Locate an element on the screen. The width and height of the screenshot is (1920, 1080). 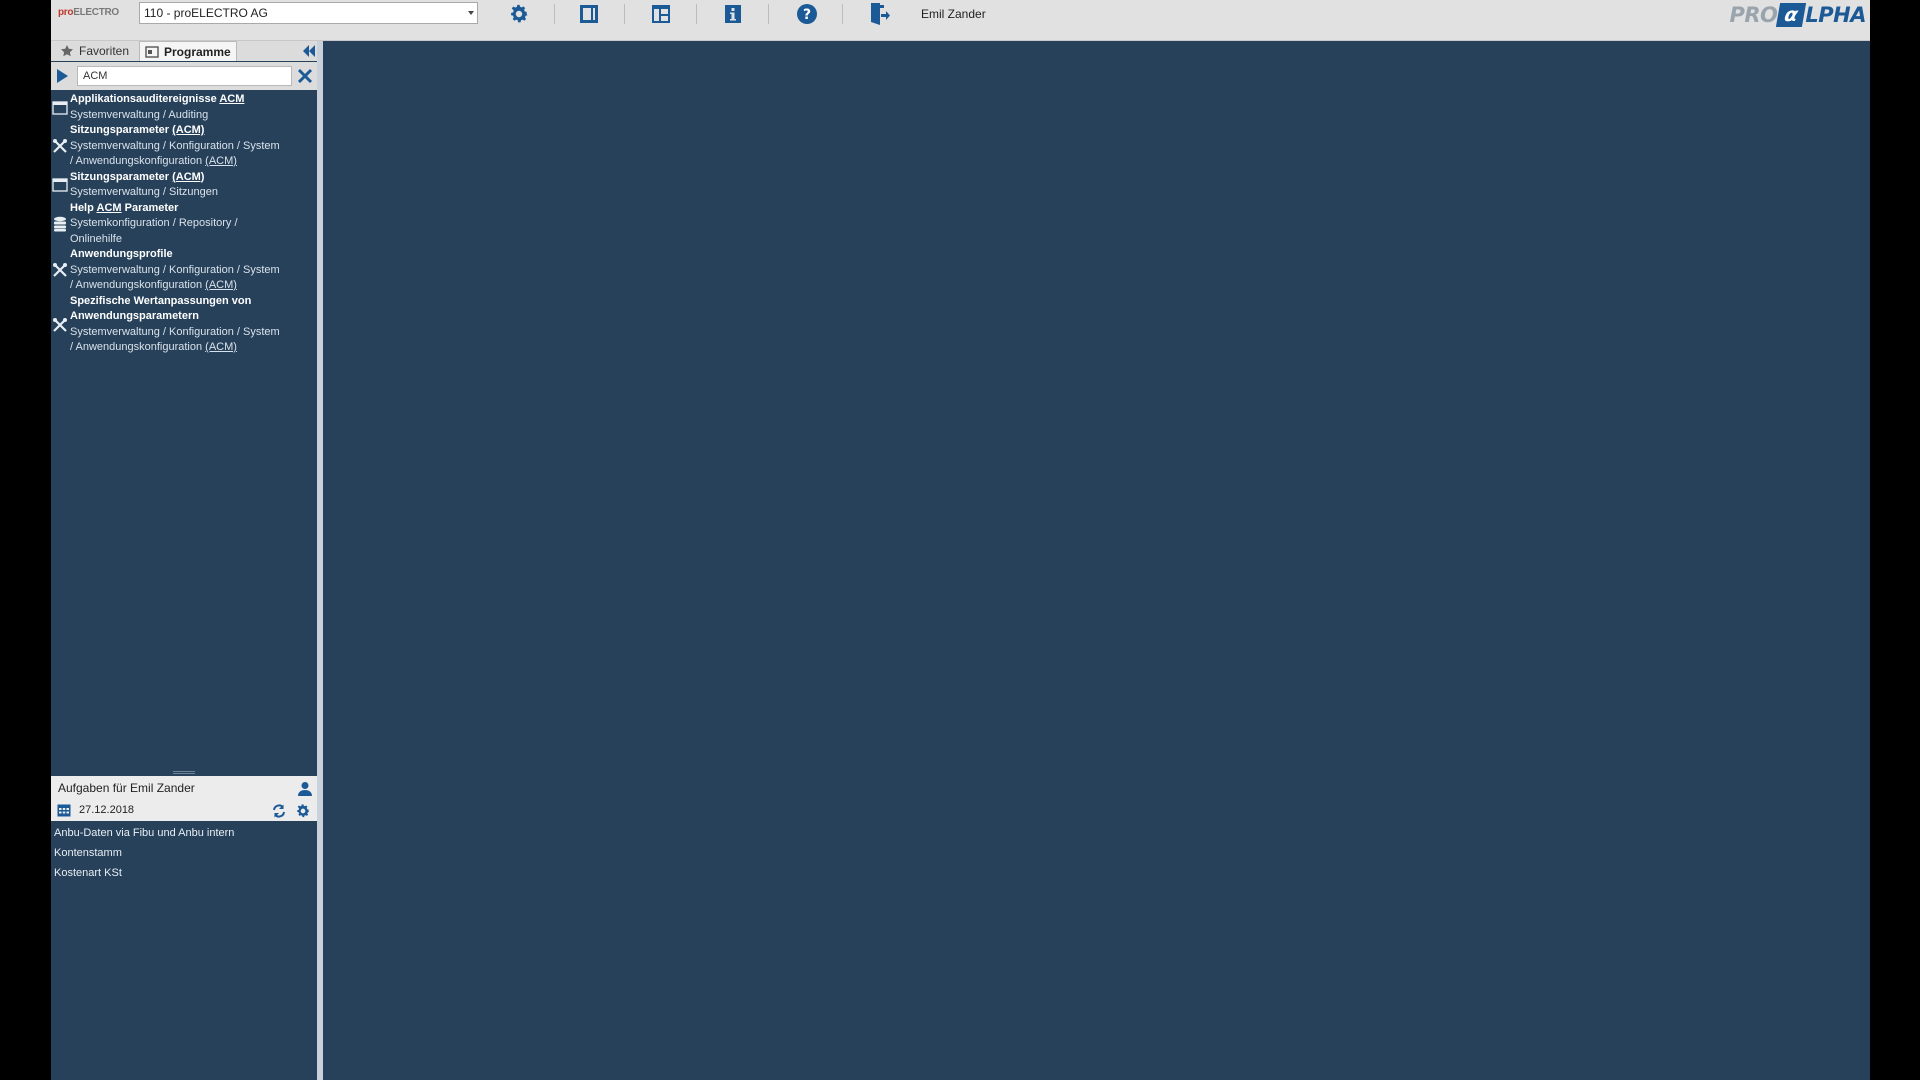
settings-button is located at coordinates (519, 14).